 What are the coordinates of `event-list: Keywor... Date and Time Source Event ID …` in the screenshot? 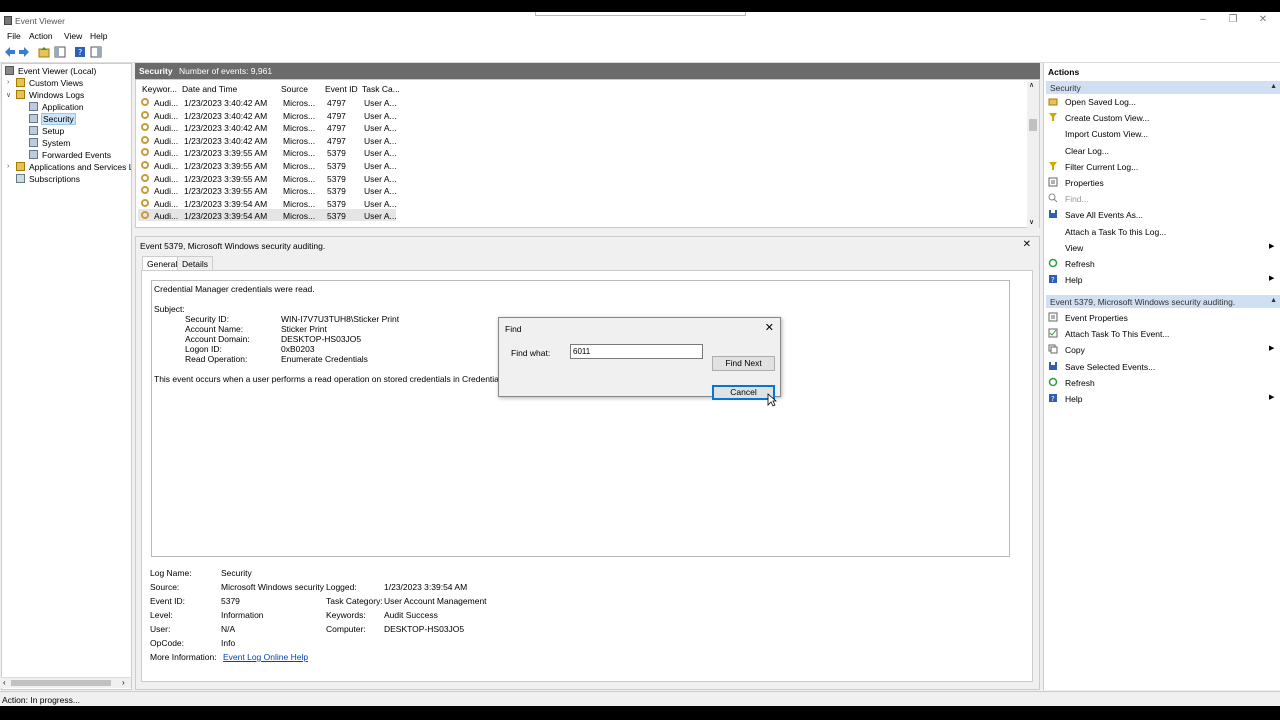 It's located at (587, 153).